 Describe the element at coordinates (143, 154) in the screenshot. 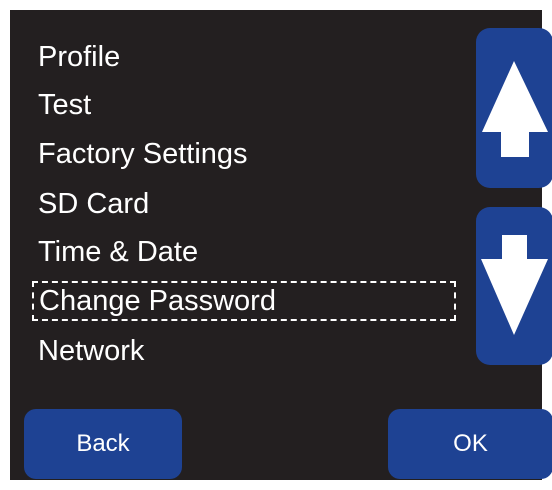

I see `menu-item-factory-settings: Factory Settings` at that location.